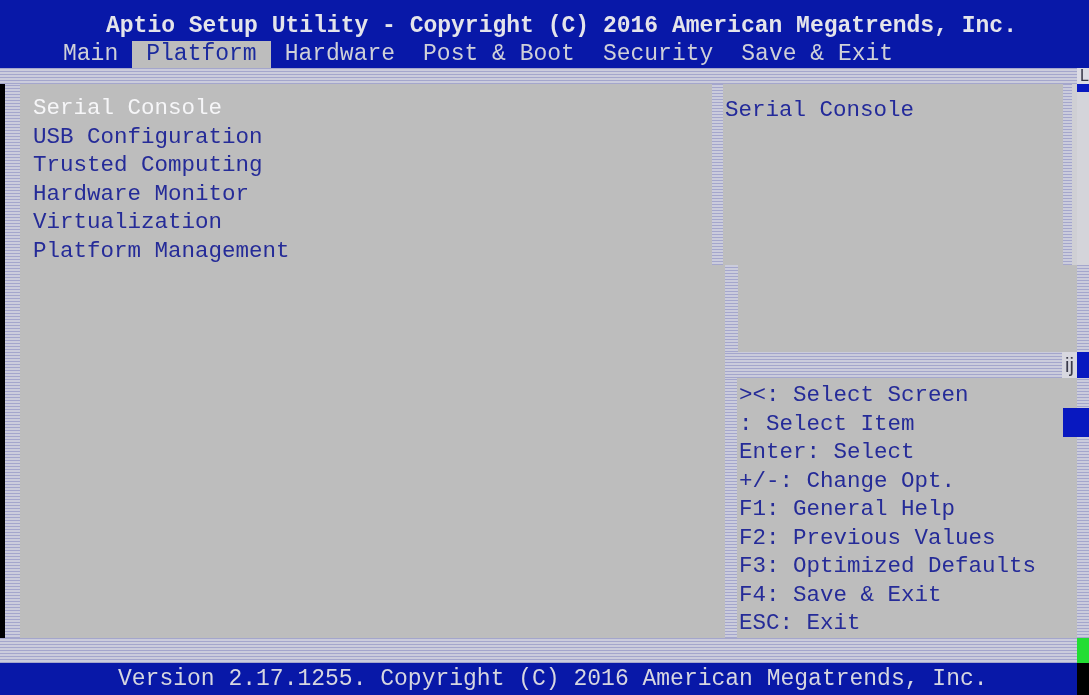 This screenshot has width=1089, height=695. I want to click on menu-item: Virtualization, so click(128, 222).